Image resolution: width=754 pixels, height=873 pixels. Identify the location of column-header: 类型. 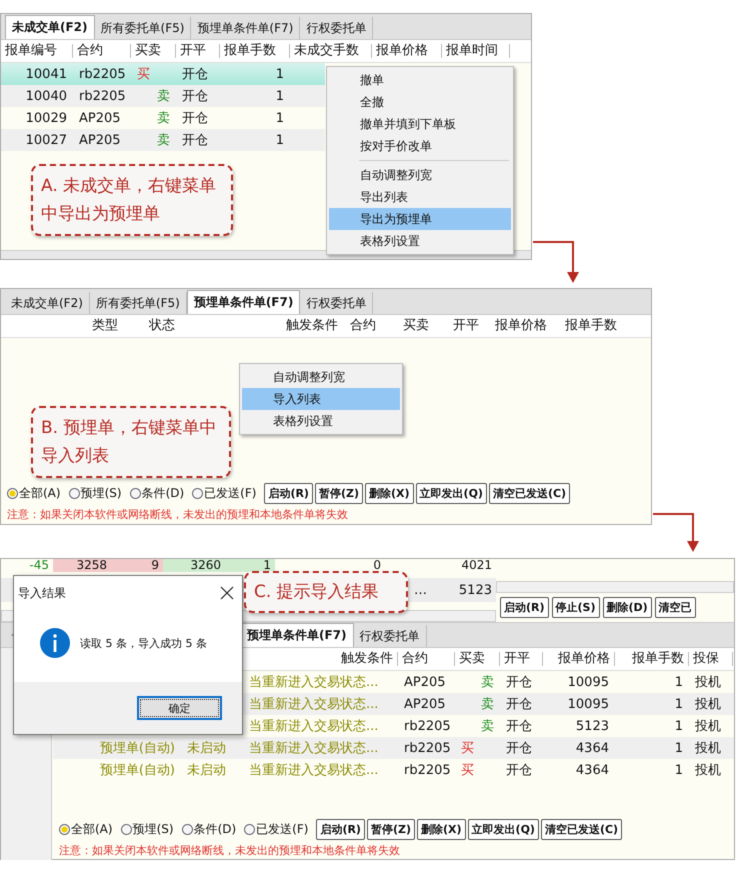
(63, 326).